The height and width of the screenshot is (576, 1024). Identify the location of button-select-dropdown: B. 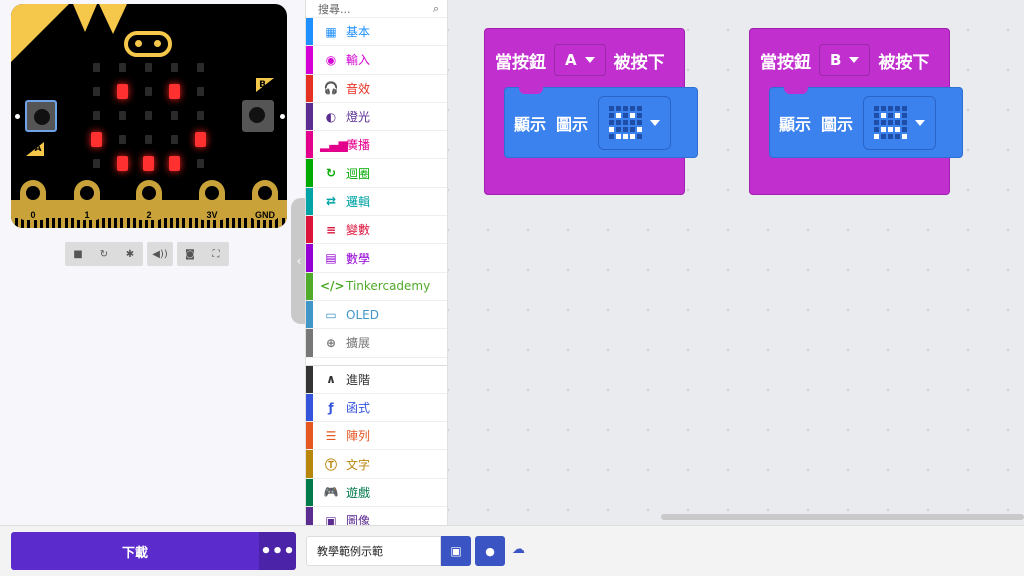
(845, 60).